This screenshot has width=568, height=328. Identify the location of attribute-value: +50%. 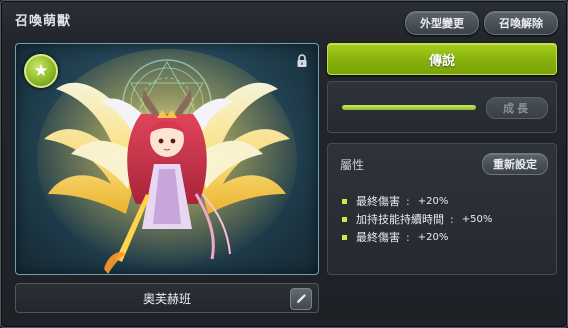
(477, 219).